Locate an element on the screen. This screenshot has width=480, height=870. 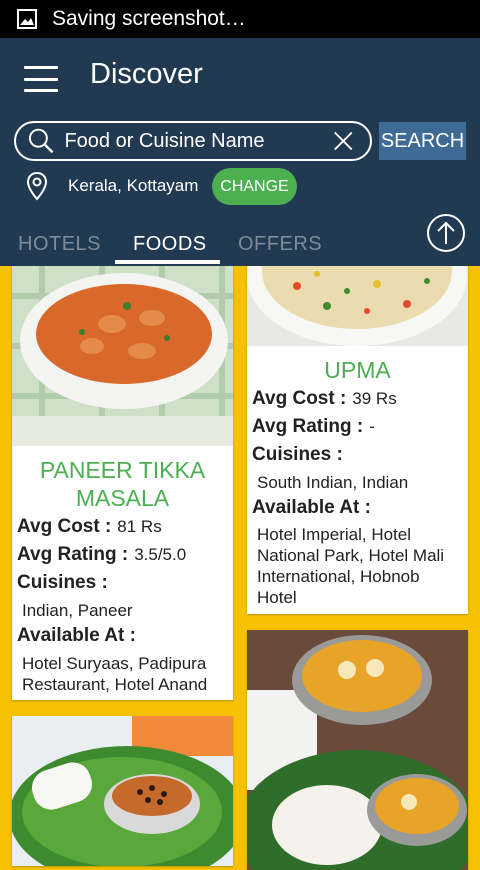
menu-icon is located at coordinates (41, 79).